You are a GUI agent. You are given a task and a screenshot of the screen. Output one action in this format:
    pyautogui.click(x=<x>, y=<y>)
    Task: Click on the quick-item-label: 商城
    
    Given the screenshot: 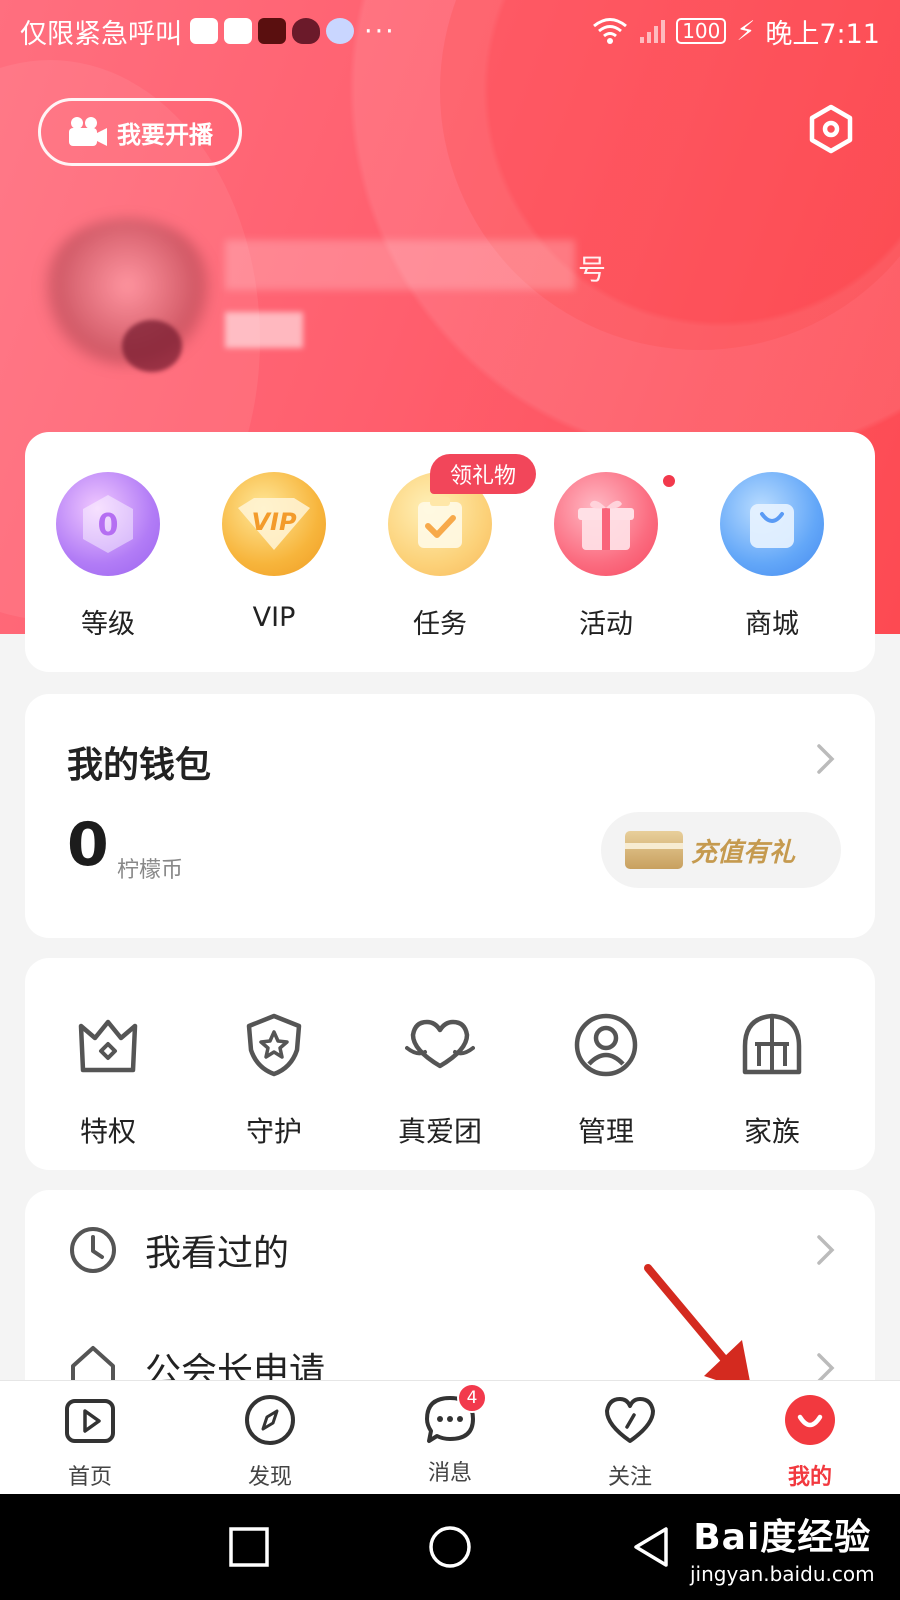 What is the action you would take?
    pyautogui.click(x=772, y=624)
    